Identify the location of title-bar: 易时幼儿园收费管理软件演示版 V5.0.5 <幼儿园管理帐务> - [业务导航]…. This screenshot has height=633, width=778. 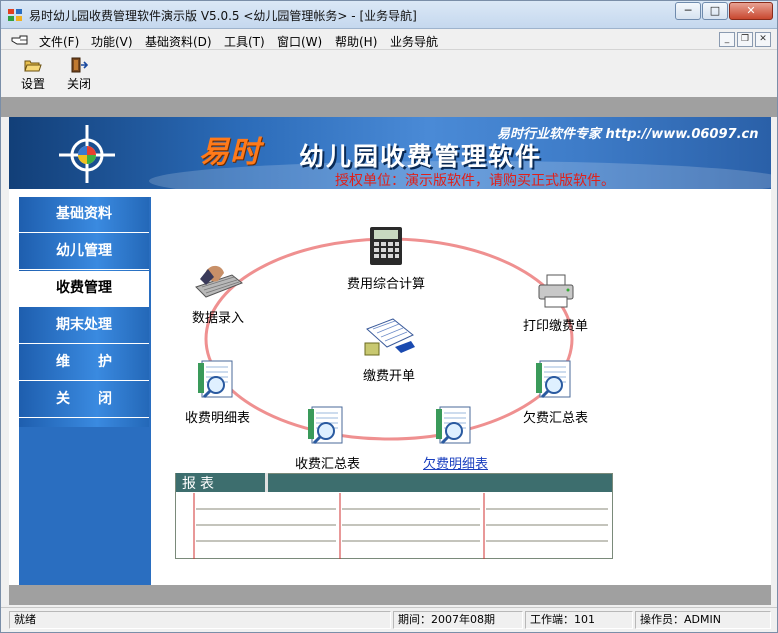
(389, 15).